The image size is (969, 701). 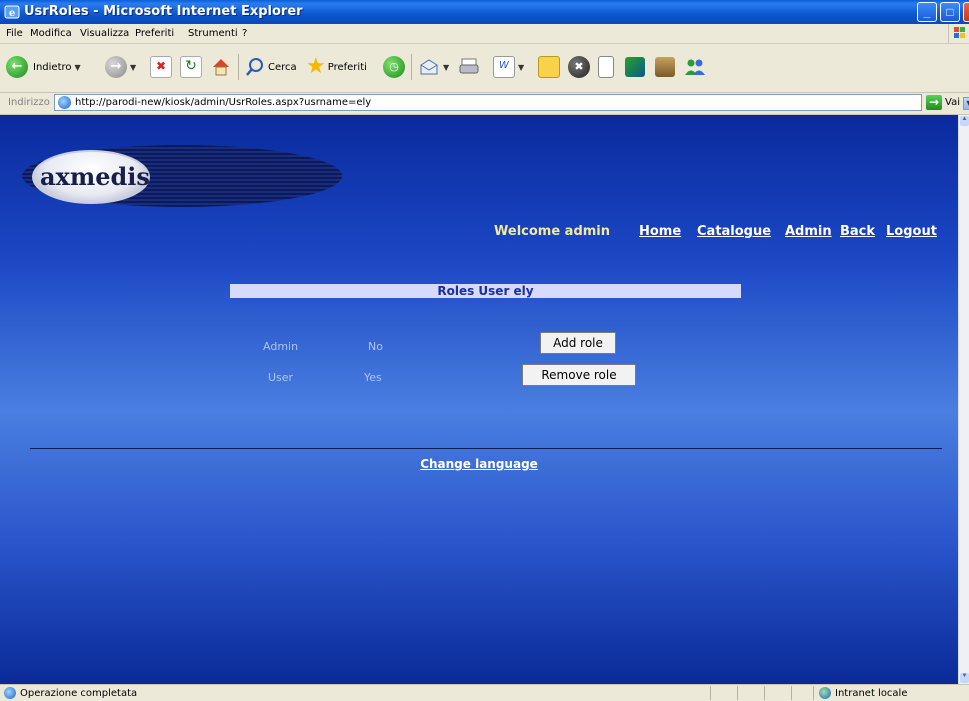 I want to click on change-language-text: Change language, so click(x=479, y=464).